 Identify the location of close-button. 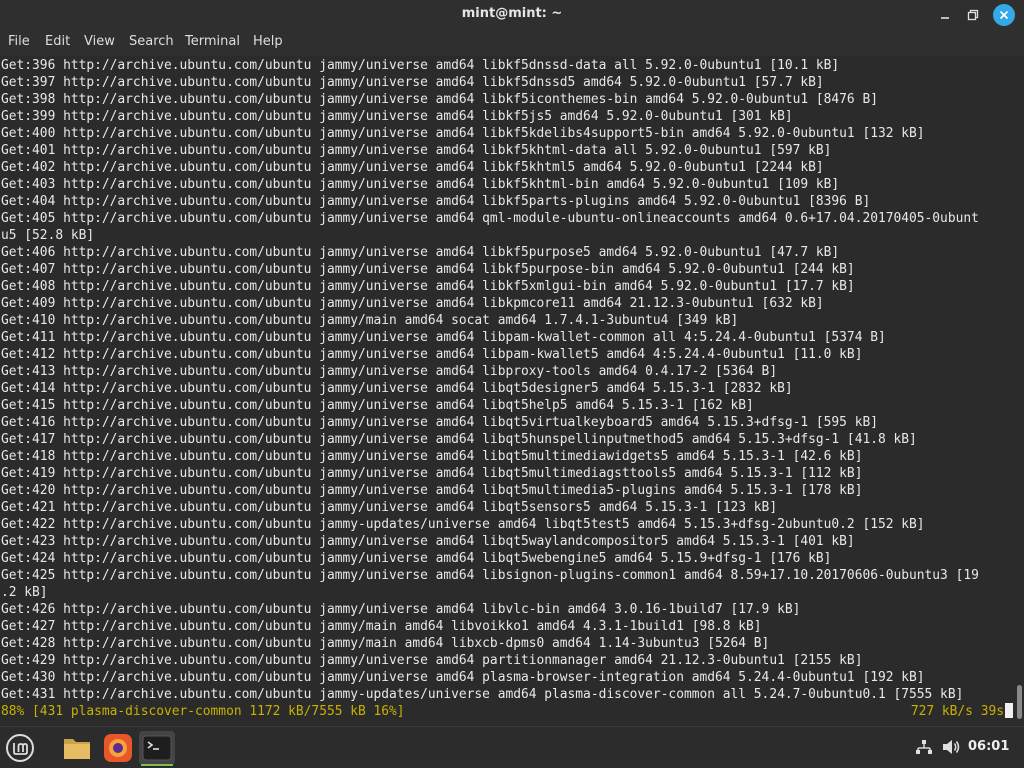
(1004, 15).